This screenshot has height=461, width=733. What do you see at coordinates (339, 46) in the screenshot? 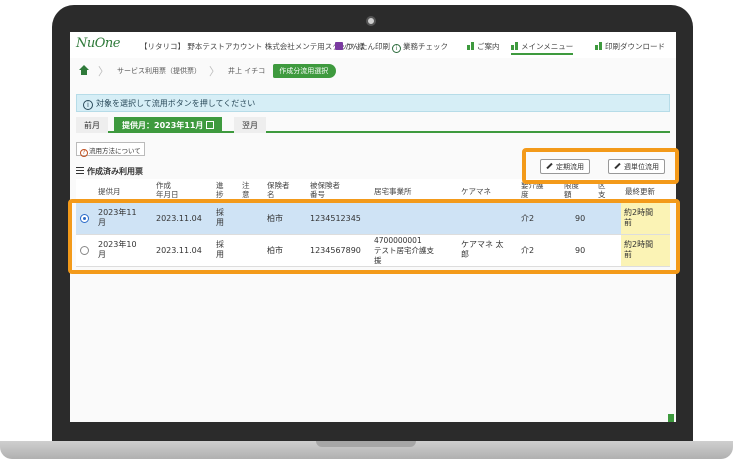
I see `printer-icon` at bounding box center [339, 46].